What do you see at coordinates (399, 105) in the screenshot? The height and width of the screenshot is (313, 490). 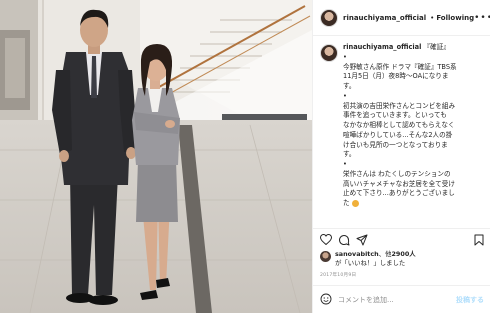 I see `caption-line: 初共演の吉田栄作さんとコンビを組み` at bounding box center [399, 105].